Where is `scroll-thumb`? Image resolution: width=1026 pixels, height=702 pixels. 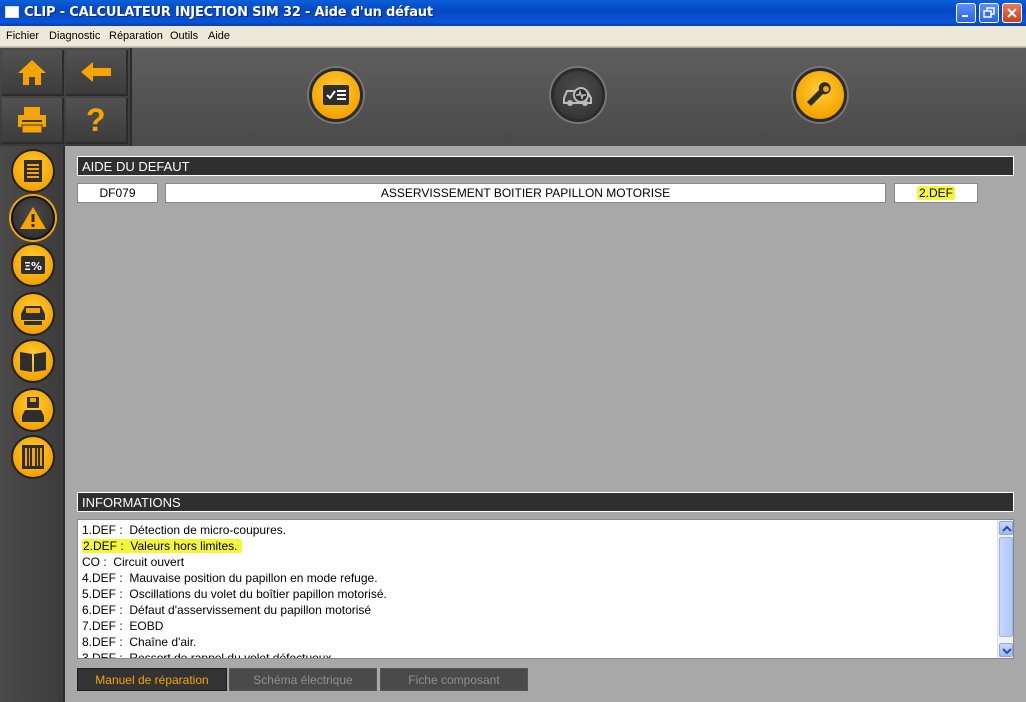
scroll-thumb is located at coordinates (1006, 587).